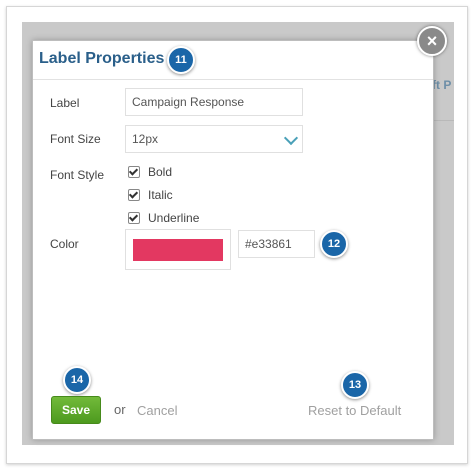 This screenshot has height=471, width=476. What do you see at coordinates (77, 380) in the screenshot?
I see `callout-14: 14` at bounding box center [77, 380].